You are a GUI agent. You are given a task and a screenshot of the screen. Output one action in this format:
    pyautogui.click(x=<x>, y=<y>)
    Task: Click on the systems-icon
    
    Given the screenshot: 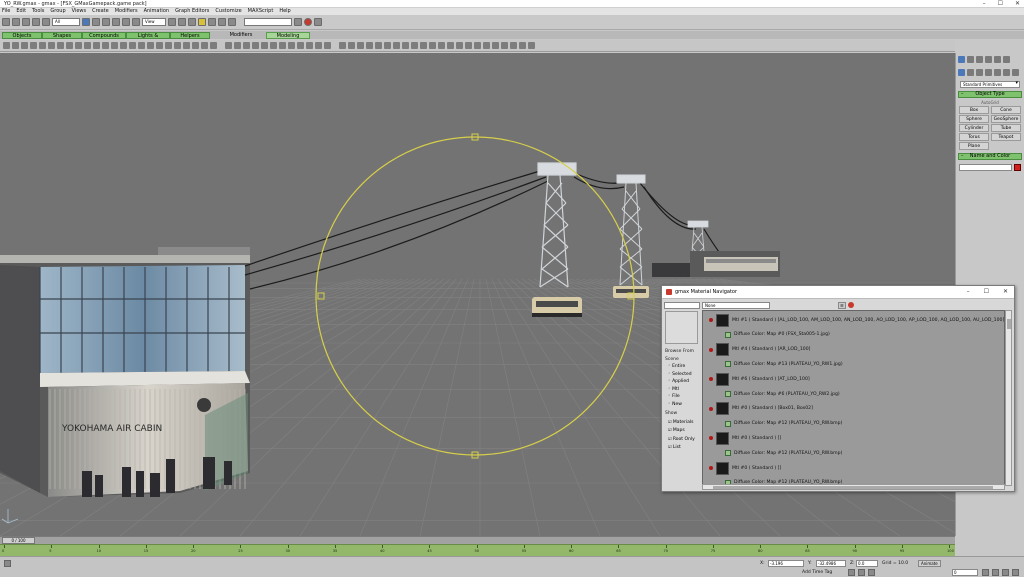 What is the action you would take?
    pyautogui.click(x=1015, y=72)
    